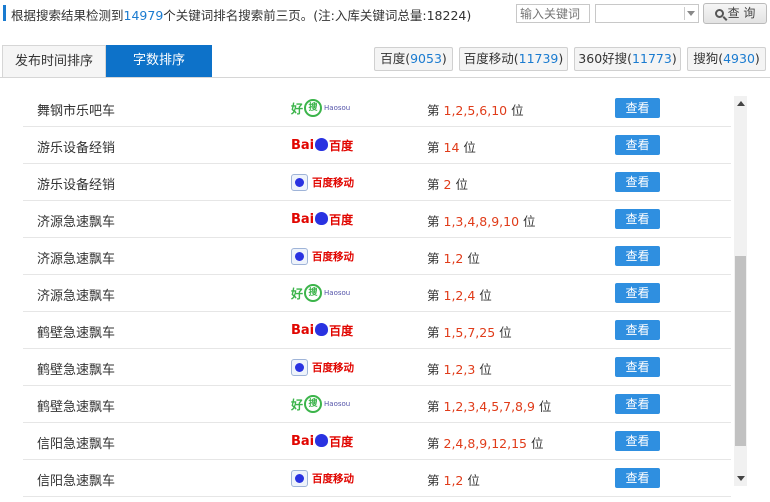 Image resolution: width=770 pixels, height=502 pixels. What do you see at coordinates (426, 58) in the screenshot?
I see `engine-count: 9053` at bounding box center [426, 58].